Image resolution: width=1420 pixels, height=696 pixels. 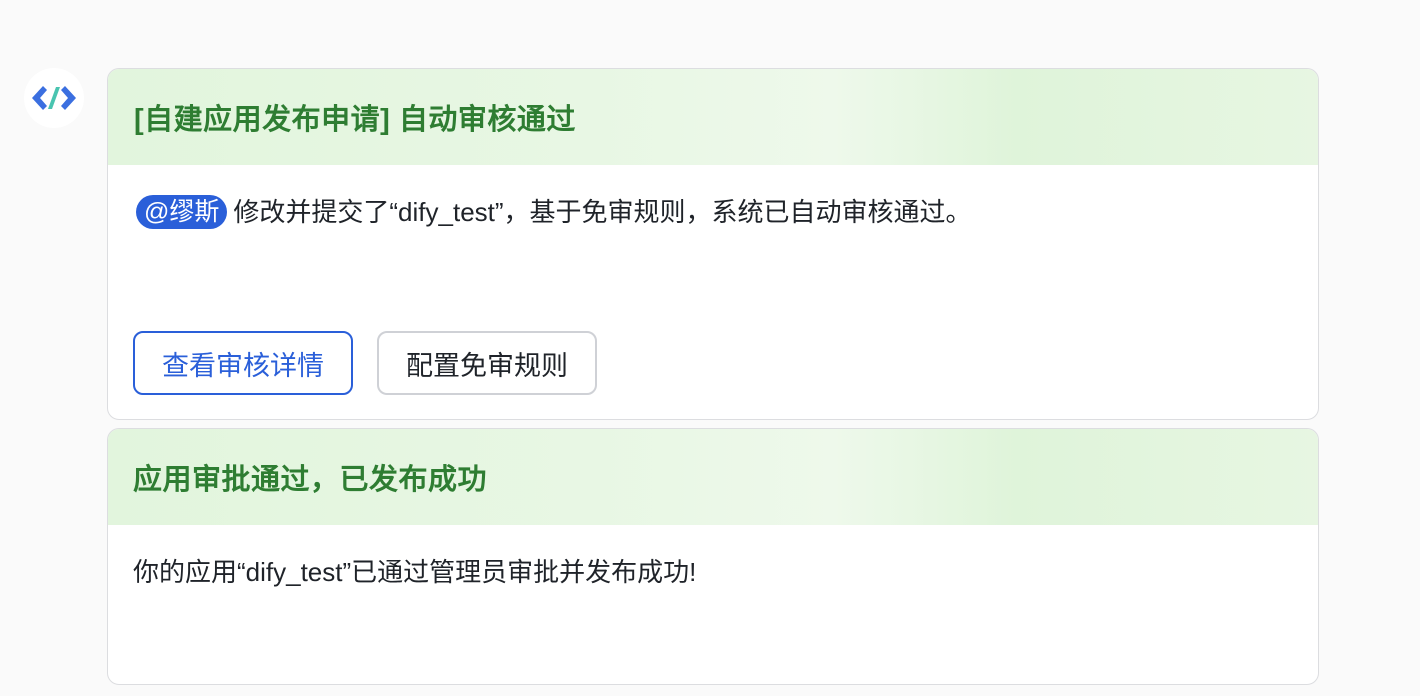 I want to click on card-body: 你的应用“dify_test”已通过管理员审批并发布成功!, so click(x=713, y=560).